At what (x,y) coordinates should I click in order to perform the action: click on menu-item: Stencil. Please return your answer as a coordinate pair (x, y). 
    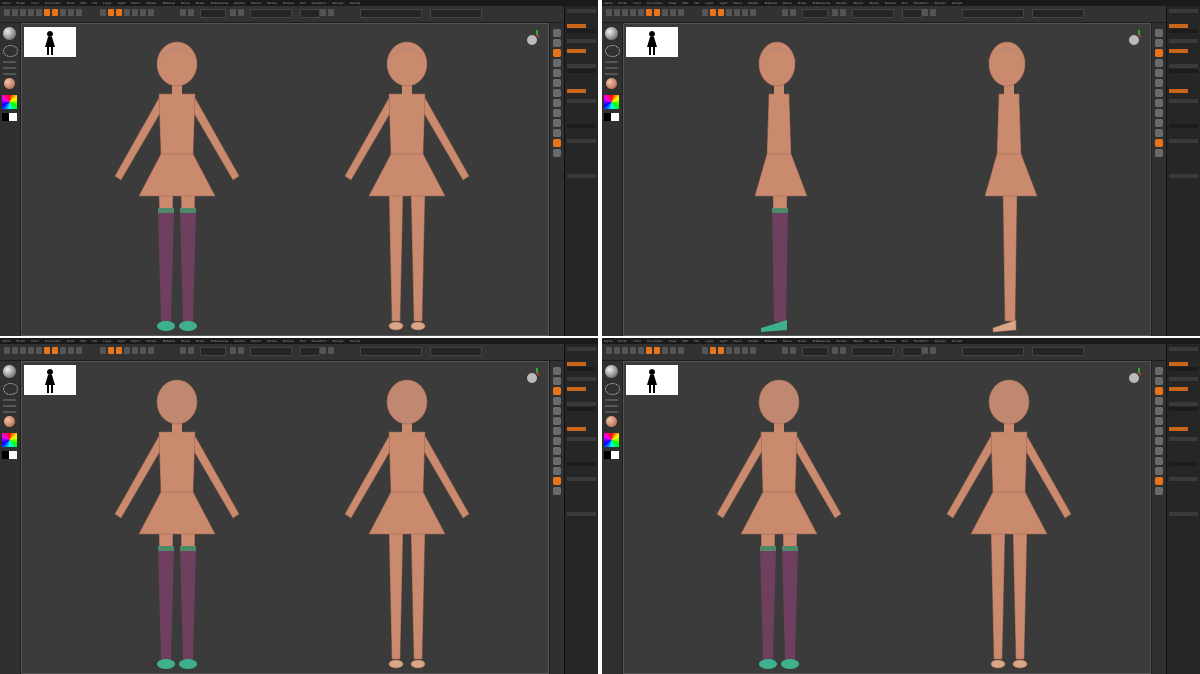
    Looking at the image, I should click on (256, 341).